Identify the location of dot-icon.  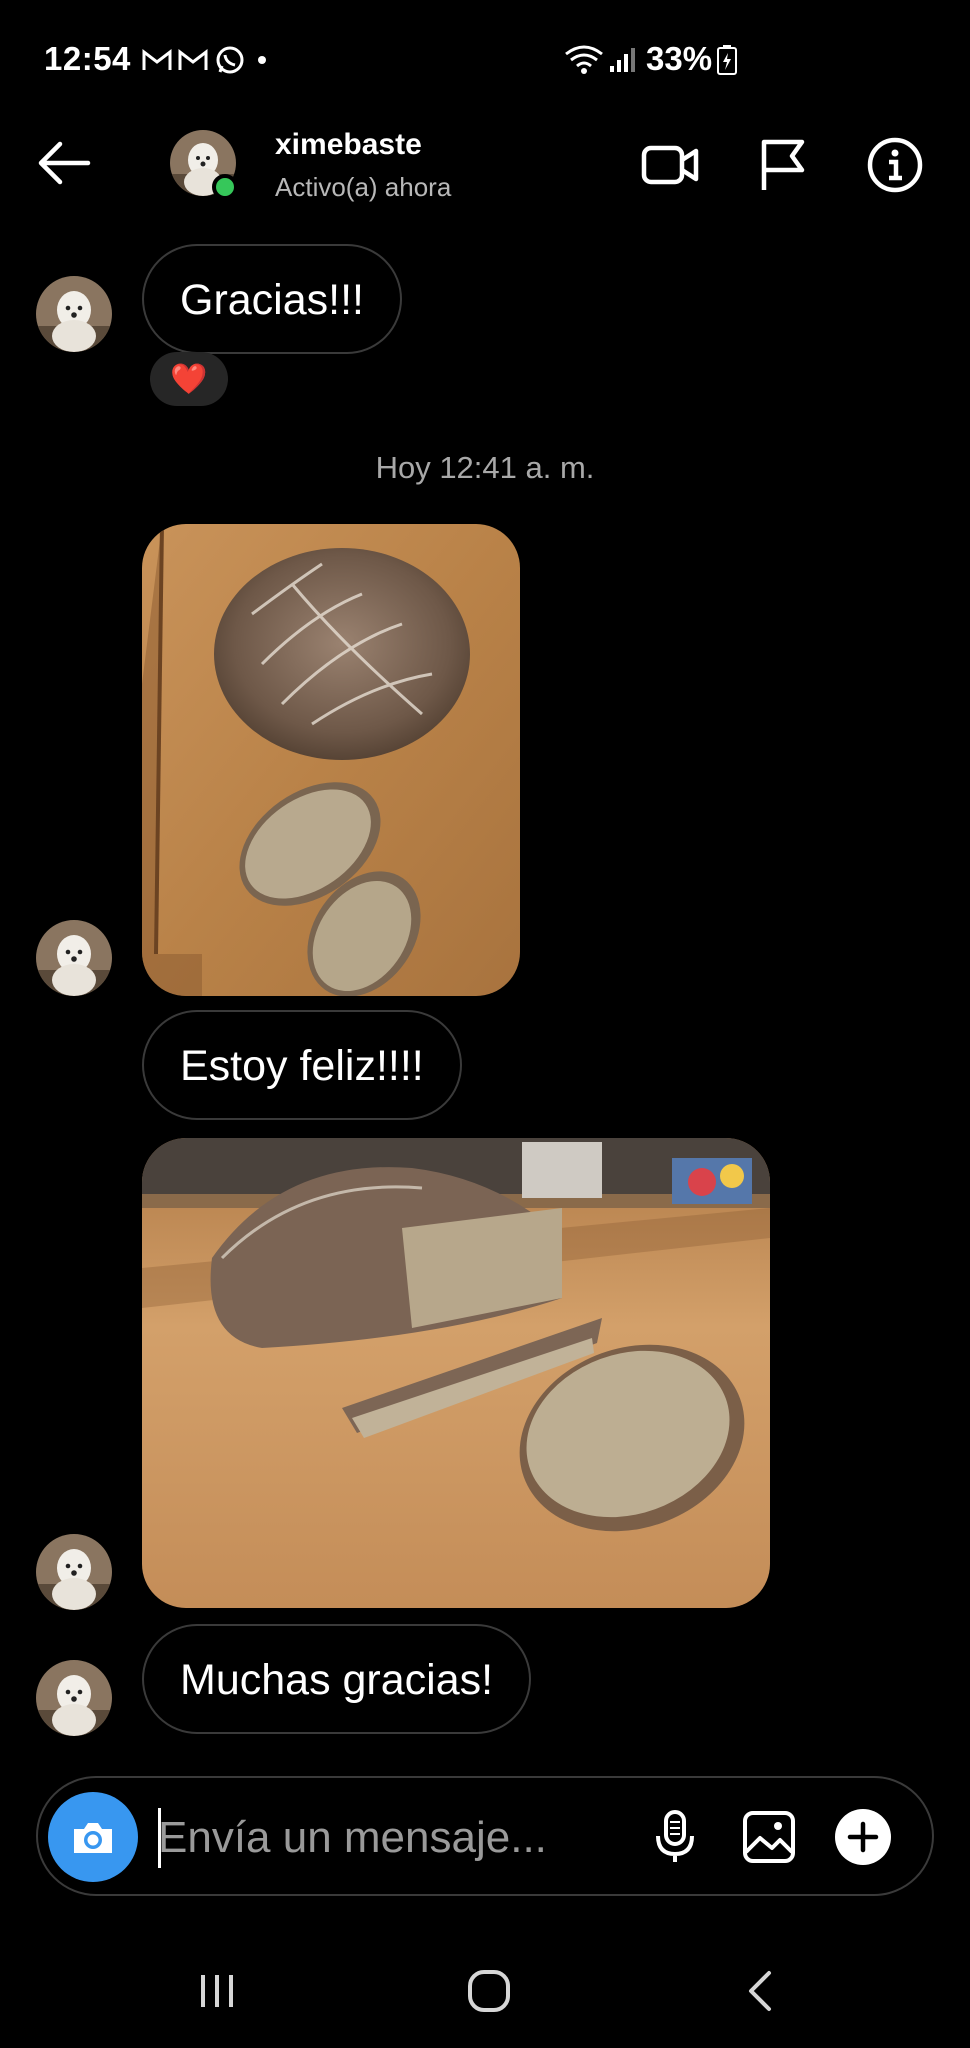
(262, 60).